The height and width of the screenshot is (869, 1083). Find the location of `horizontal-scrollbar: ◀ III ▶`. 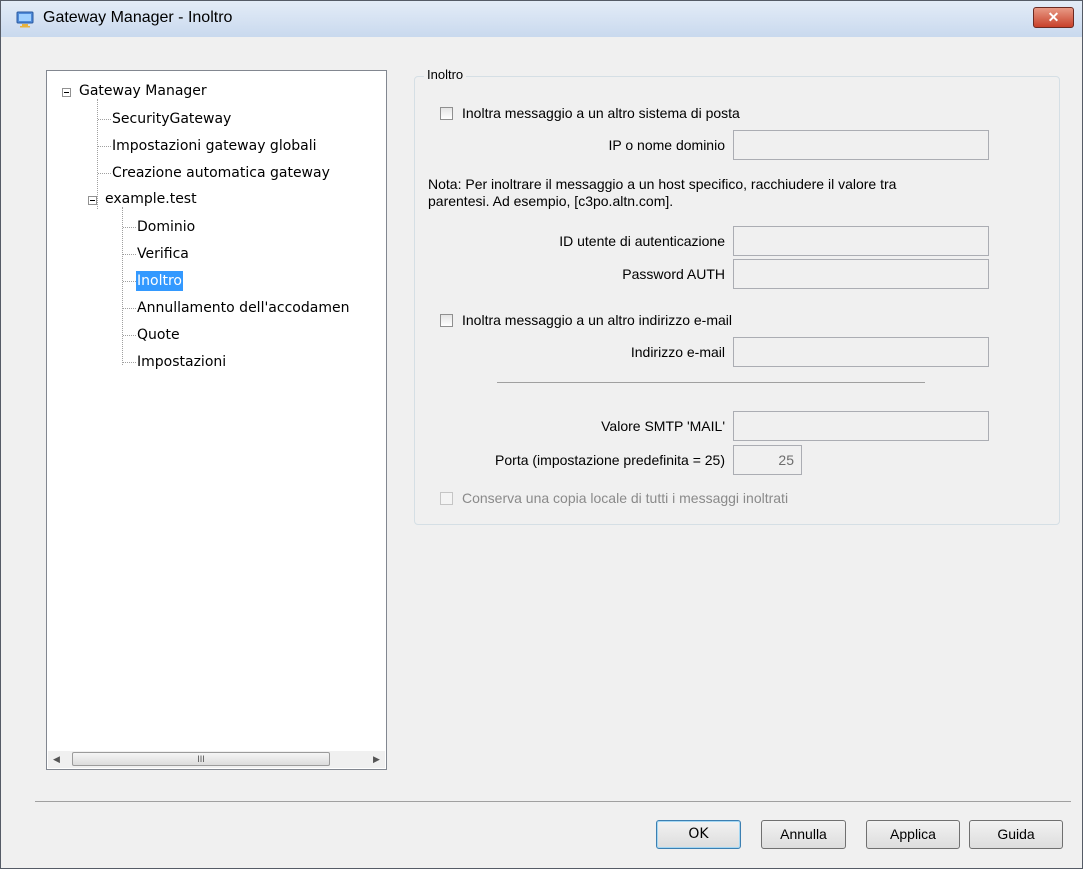

horizontal-scrollbar: ◀ III ▶ is located at coordinates (216, 759).